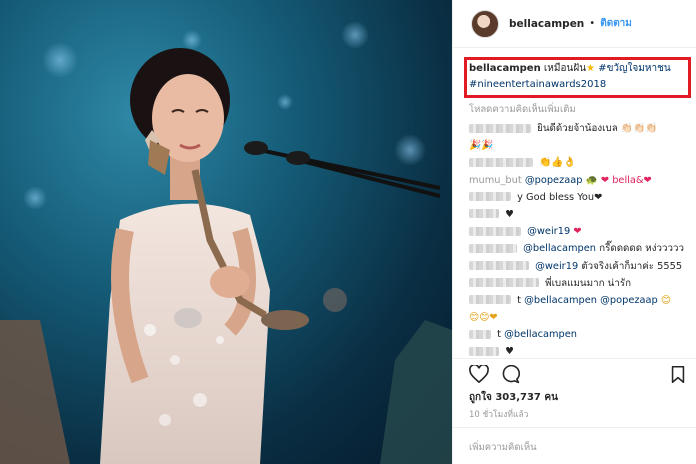 The height and width of the screenshot is (464, 696). I want to click on comment-item: y God bless You❤, so click(580, 197).